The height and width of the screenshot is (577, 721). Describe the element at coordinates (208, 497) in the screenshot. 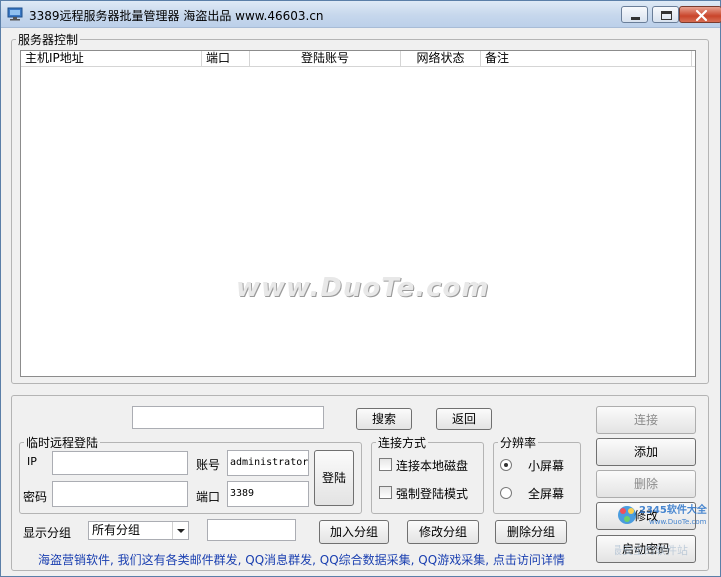

I see `port-label: 端口` at that location.